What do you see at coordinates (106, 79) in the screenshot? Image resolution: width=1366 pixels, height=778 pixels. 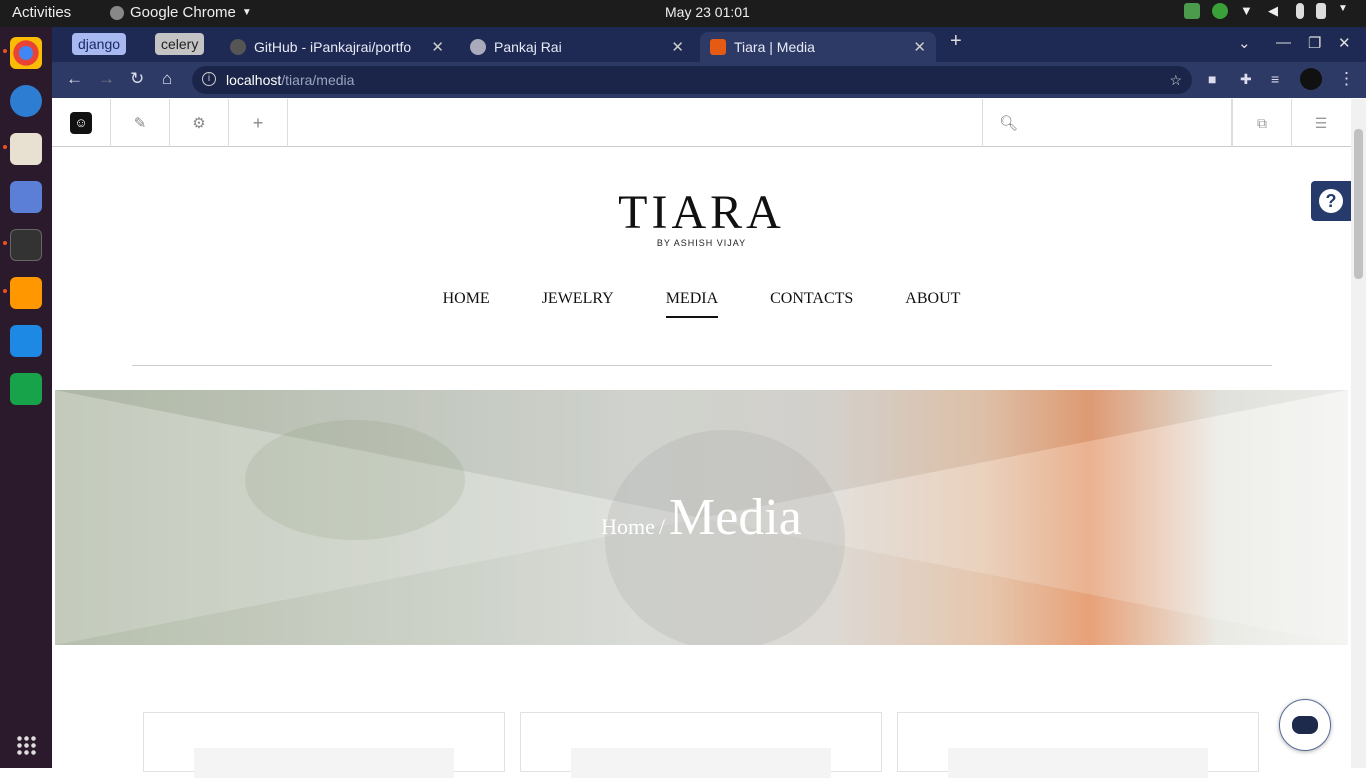 I see `forward-arrow-icon: →` at bounding box center [106, 79].